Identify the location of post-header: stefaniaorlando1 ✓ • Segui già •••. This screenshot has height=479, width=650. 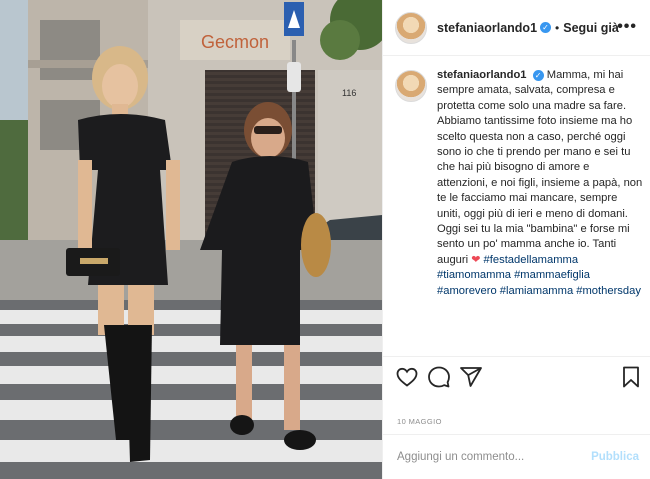
(516, 28).